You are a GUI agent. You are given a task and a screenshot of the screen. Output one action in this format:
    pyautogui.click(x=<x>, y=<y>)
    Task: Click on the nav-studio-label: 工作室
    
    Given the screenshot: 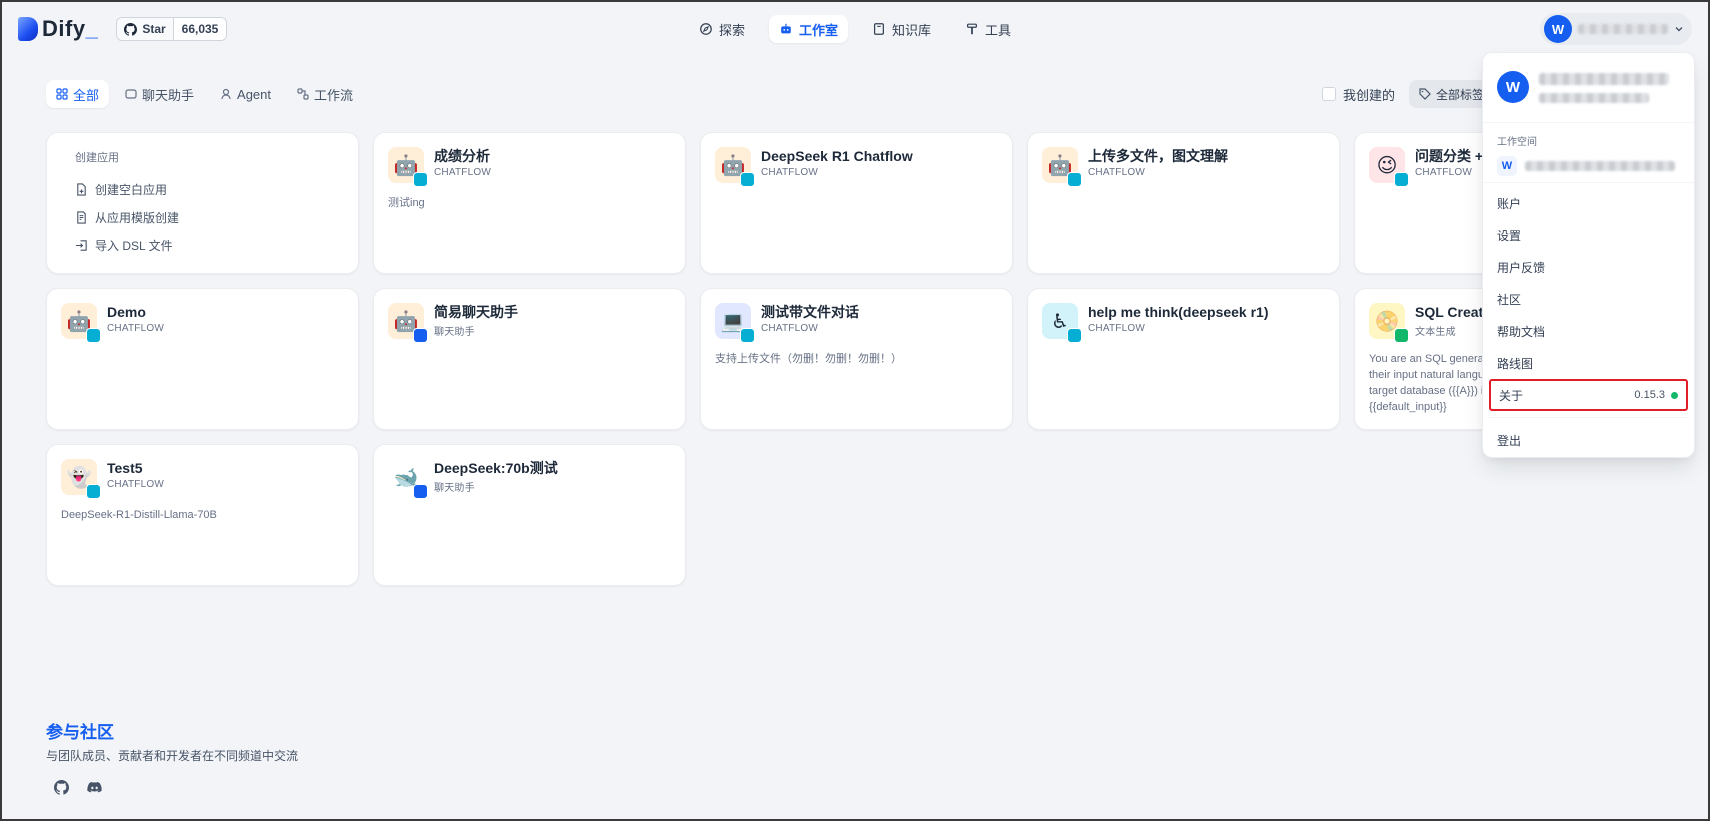 What is the action you would take?
    pyautogui.click(x=818, y=30)
    